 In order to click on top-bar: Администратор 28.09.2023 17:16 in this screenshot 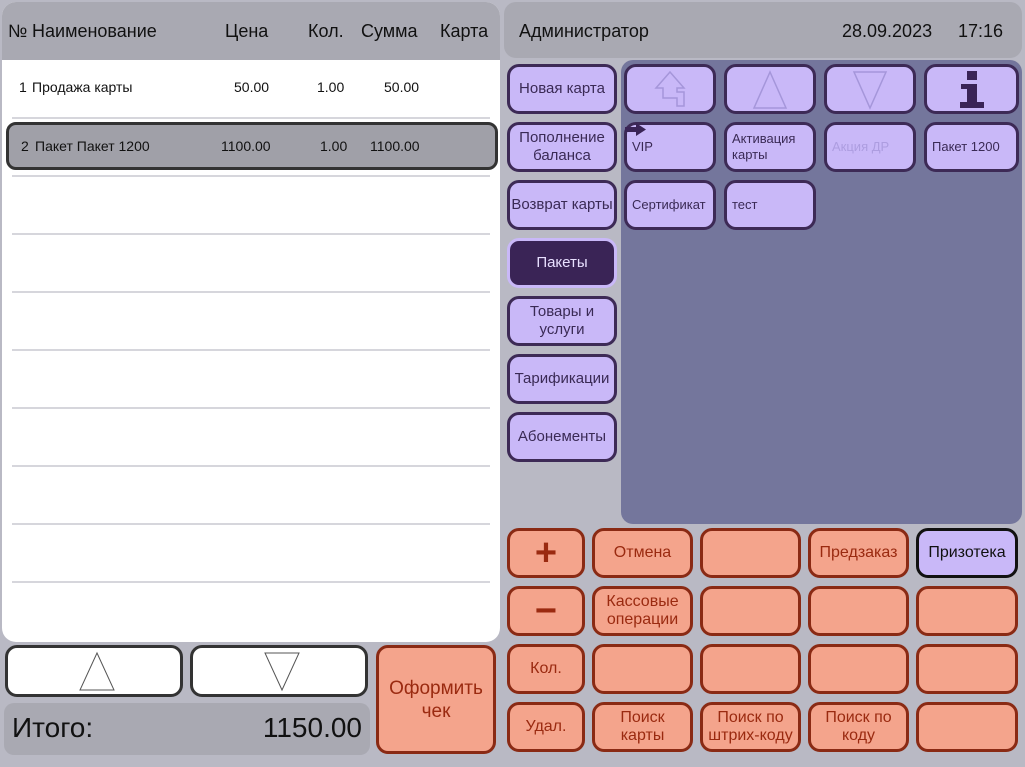, I will do `click(763, 30)`.